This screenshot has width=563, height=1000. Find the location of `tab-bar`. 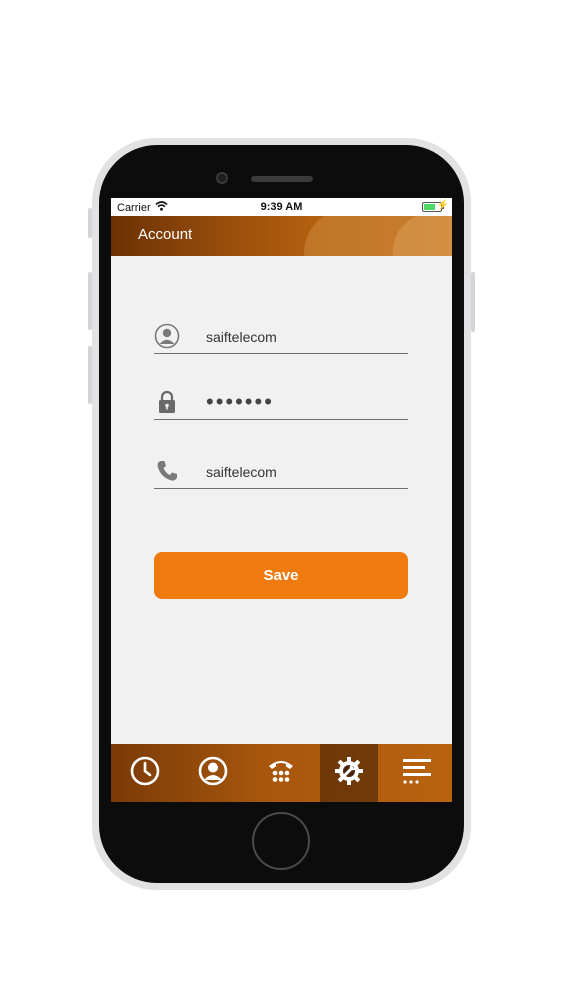

tab-bar is located at coordinates (281, 773).